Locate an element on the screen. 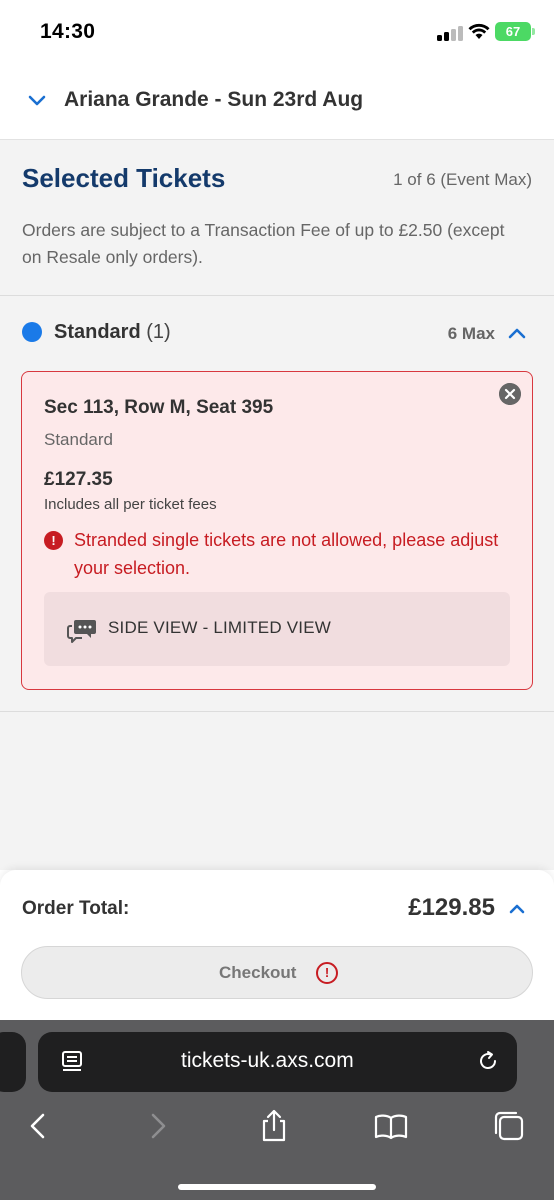  wifi-icon is located at coordinates (479, 31).